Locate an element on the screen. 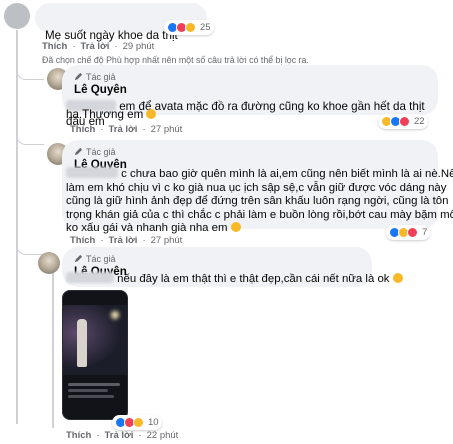 The width and height of the screenshot is (453, 444). reply-text-line: ha.Thương em is located at coordinates (105, 114).